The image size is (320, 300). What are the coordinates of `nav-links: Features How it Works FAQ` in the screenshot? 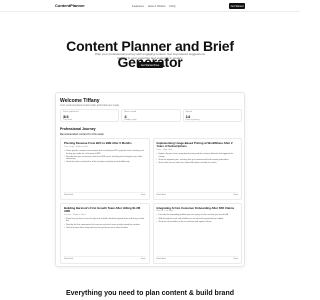 It's located at (153, 6).